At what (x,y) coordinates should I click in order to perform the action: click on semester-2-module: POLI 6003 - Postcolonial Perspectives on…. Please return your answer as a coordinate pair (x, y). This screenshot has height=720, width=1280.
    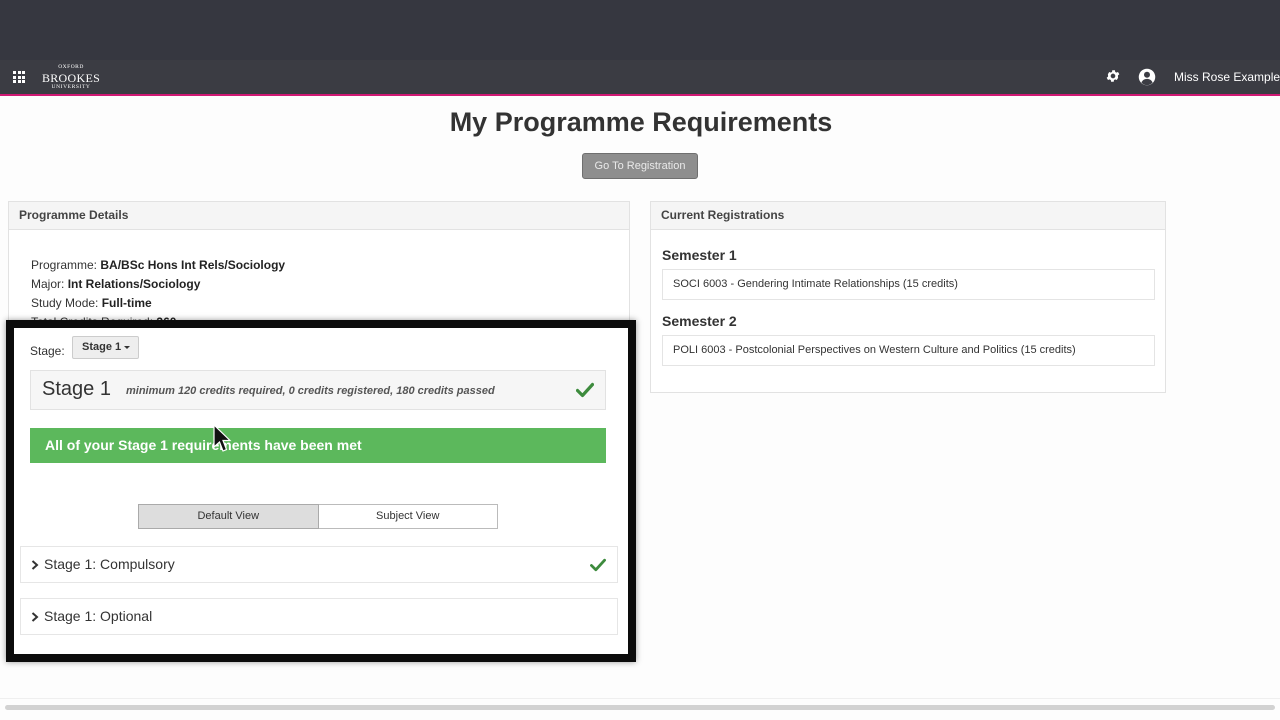
    Looking at the image, I should click on (908, 350).